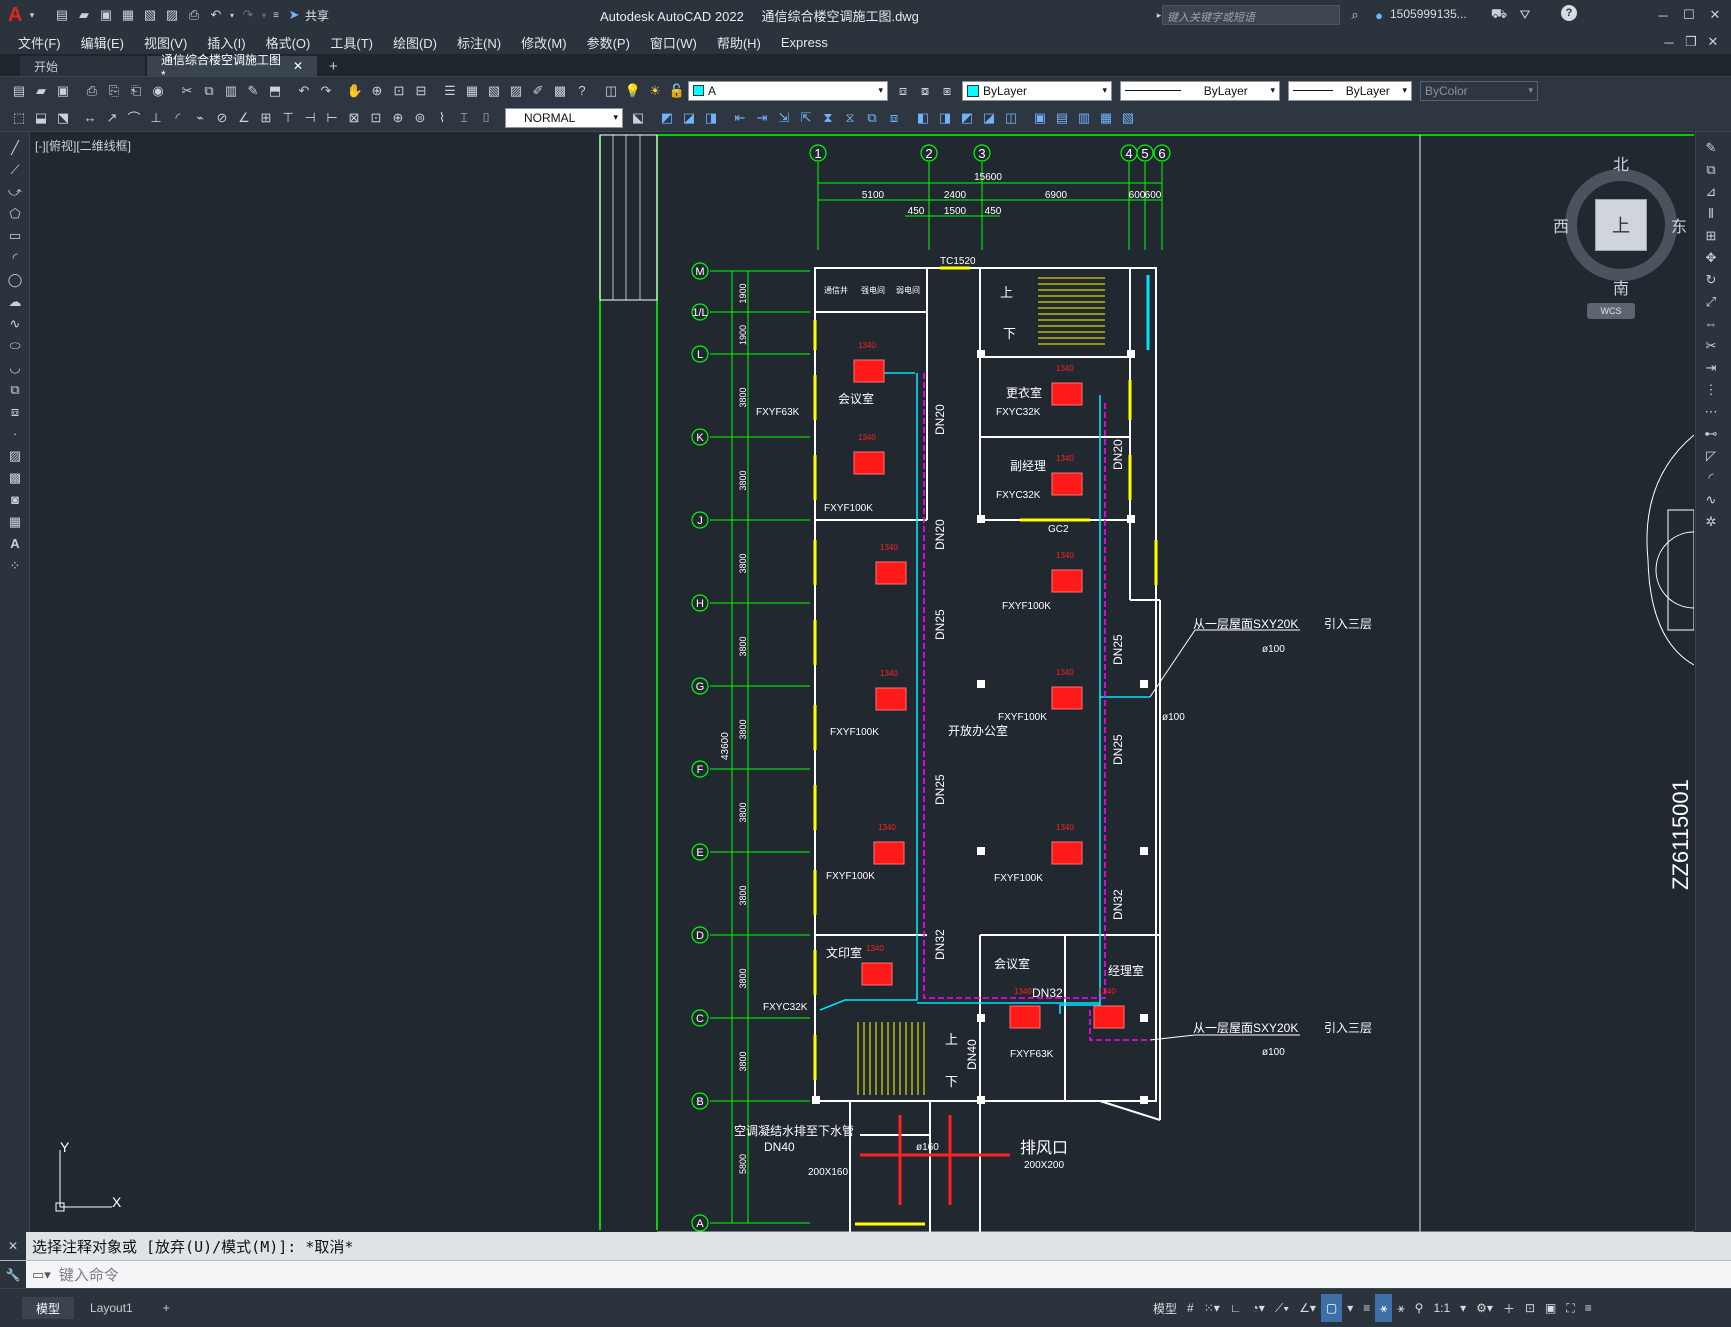 The image size is (1731, 1327). What do you see at coordinates (464, 118) in the screenshot?
I see `dimedit-icon: ⌶` at bounding box center [464, 118].